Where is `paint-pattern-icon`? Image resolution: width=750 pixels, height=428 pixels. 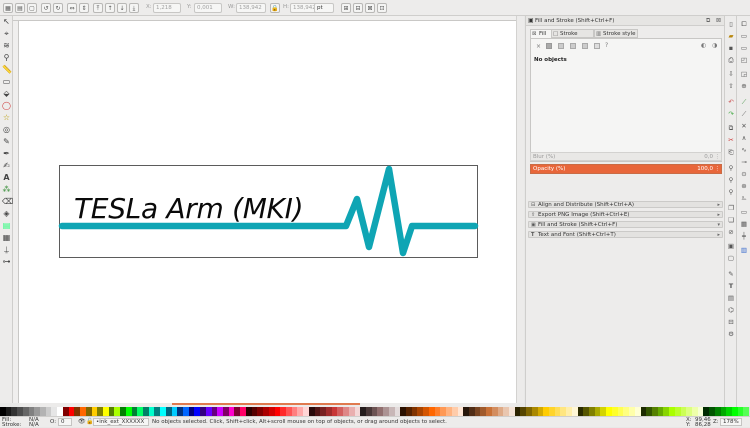
paint-pattern-icon is located at coordinates (597, 46).